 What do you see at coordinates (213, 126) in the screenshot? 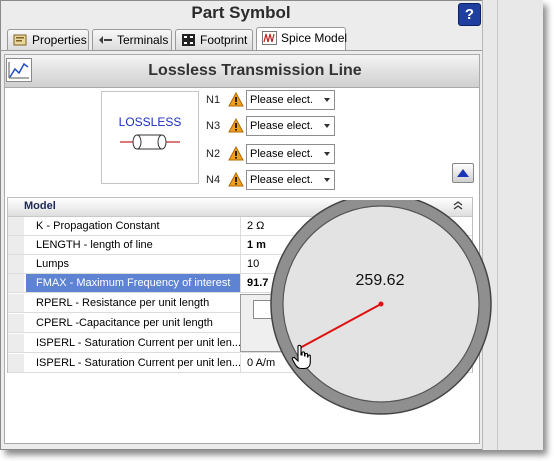
I see `pin-label-n3: N3` at bounding box center [213, 126].